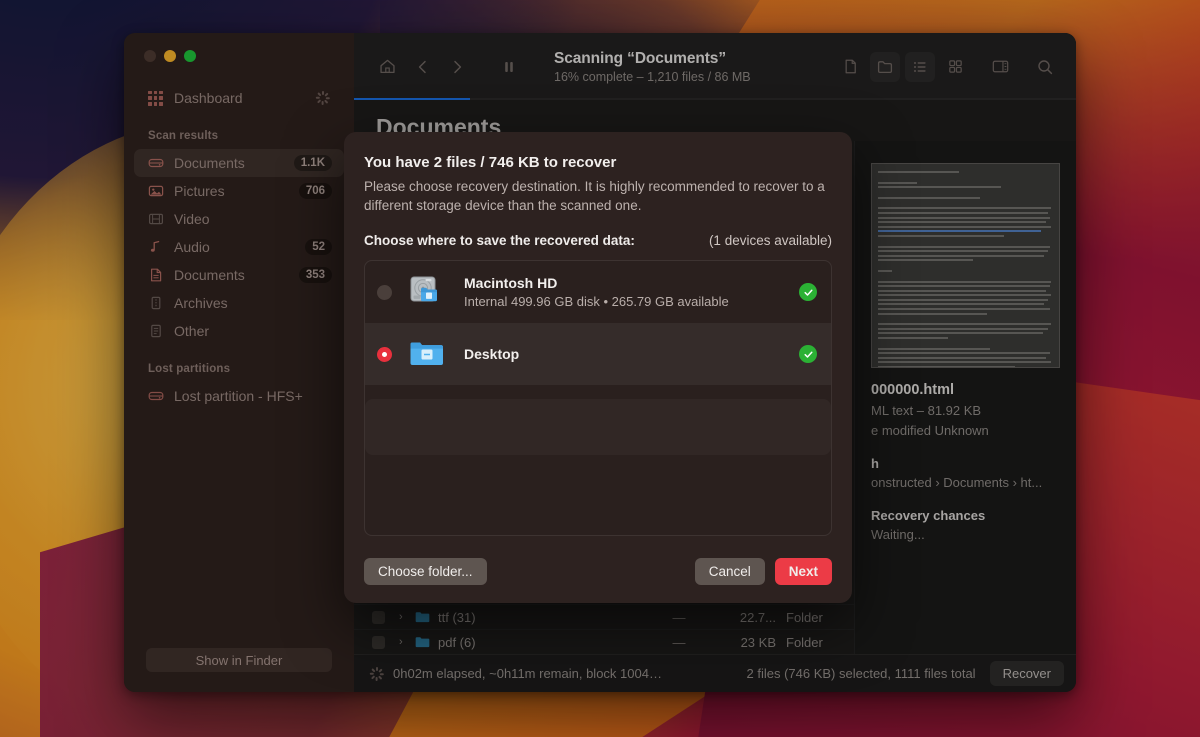  What do you see at coordinates (428, 354) in the screenshot?
I see `blue-folder-icon` at bounding box center [428, 354].